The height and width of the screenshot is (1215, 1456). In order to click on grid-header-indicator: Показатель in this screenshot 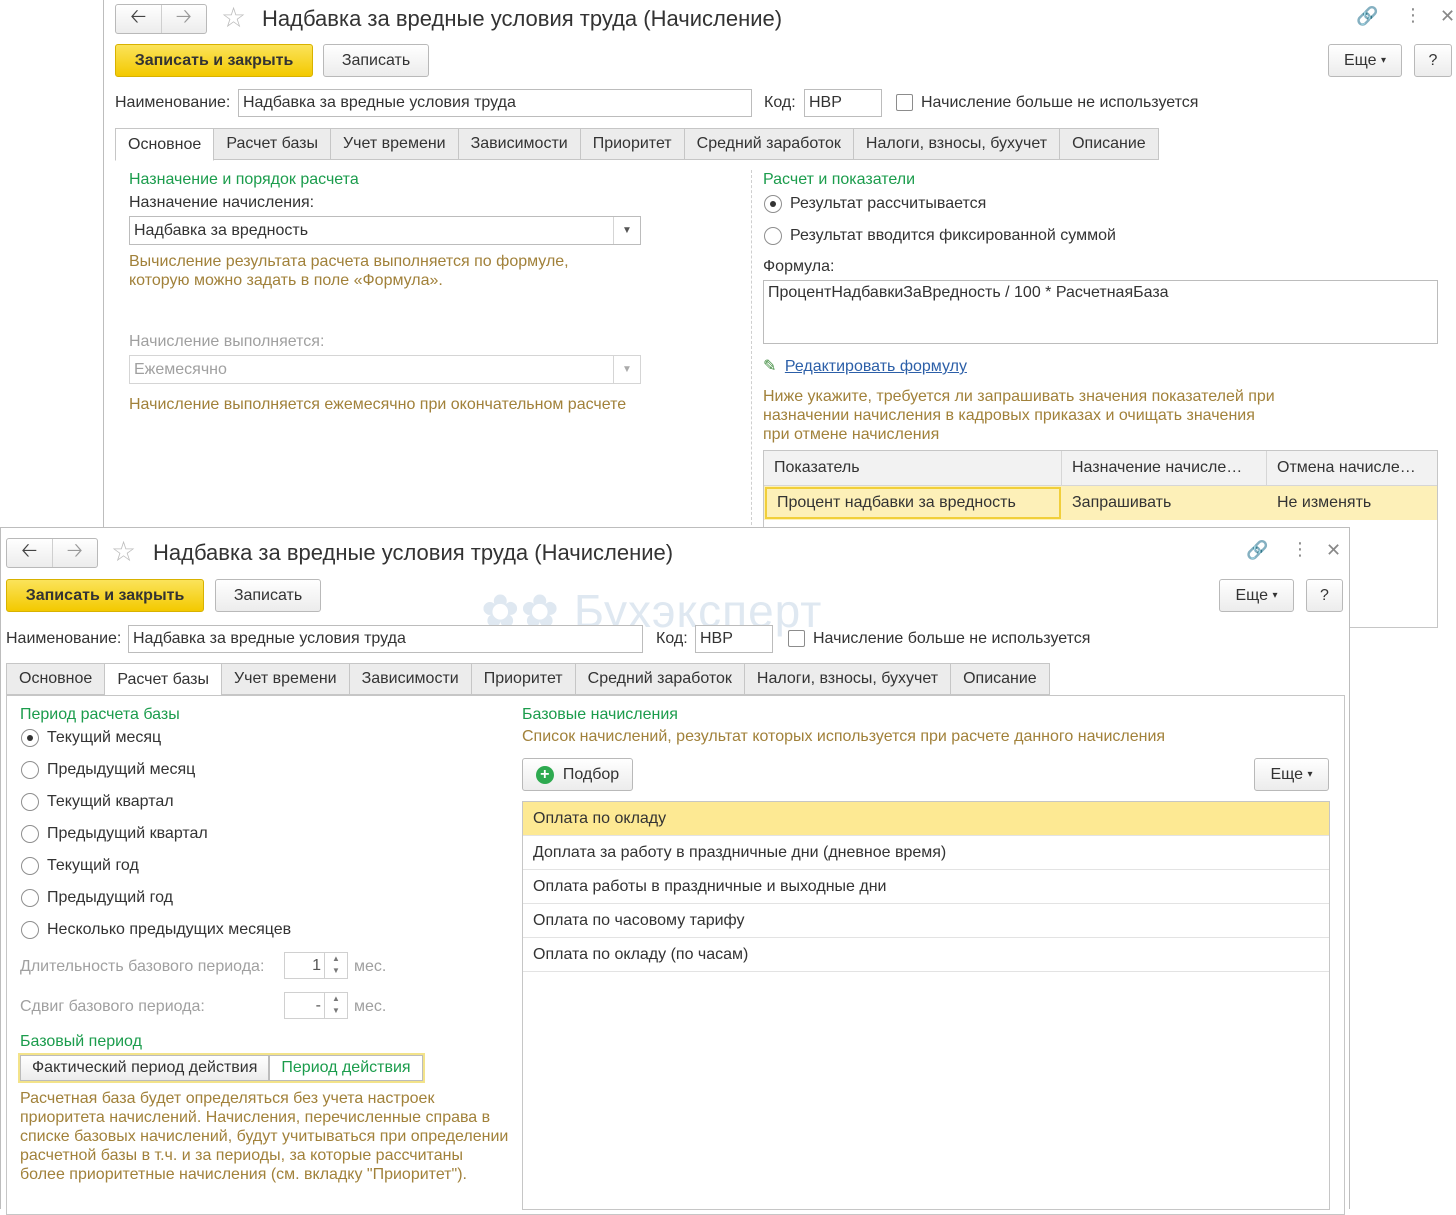, I will do `click(913, 468)`.